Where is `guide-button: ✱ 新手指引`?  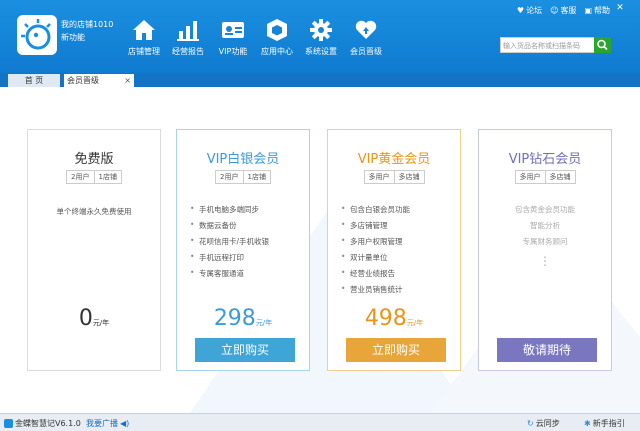
guide-button: ✱ 新手指引 is located at coordinates (604, 423).